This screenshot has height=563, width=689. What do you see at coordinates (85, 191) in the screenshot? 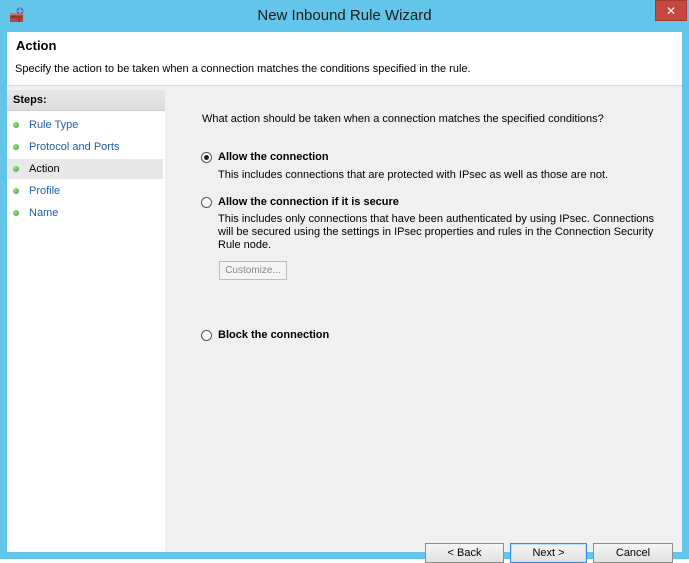
I see `step-profile: Profile` at bounding box center [85, 191].